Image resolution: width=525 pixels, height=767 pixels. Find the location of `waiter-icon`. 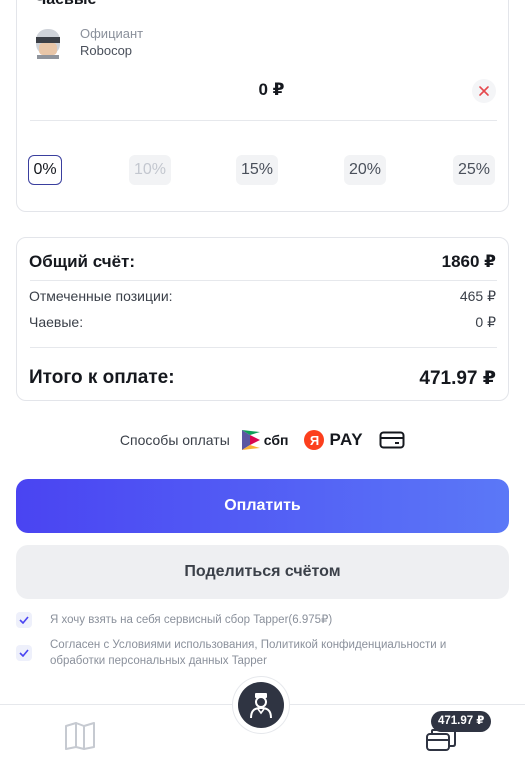

waiter-icon is located at coordinates (261, 705).